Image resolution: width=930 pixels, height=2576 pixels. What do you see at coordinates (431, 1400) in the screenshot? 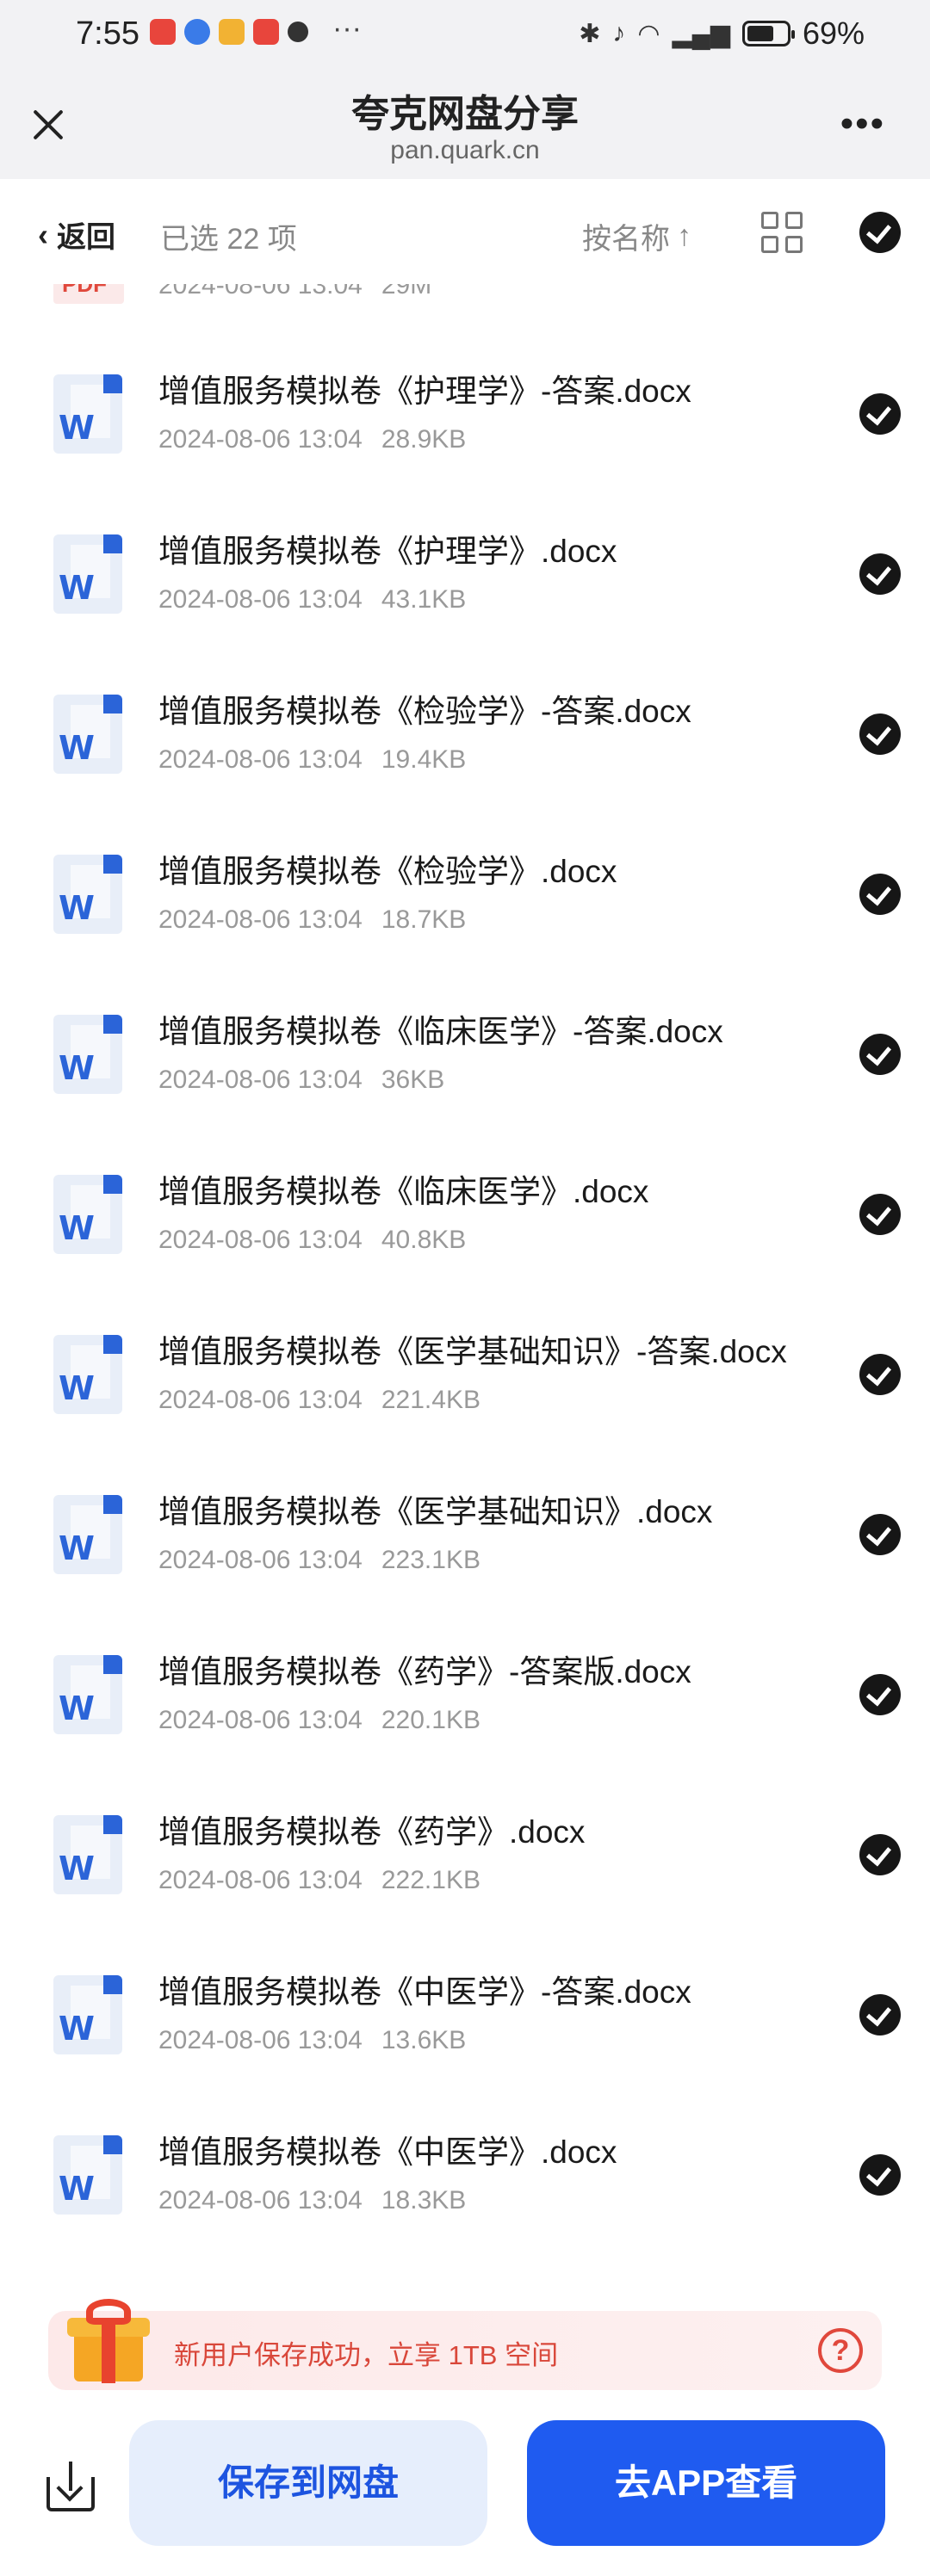
I see `file-size: 221.4KB` at bounding box center [431, 1400].